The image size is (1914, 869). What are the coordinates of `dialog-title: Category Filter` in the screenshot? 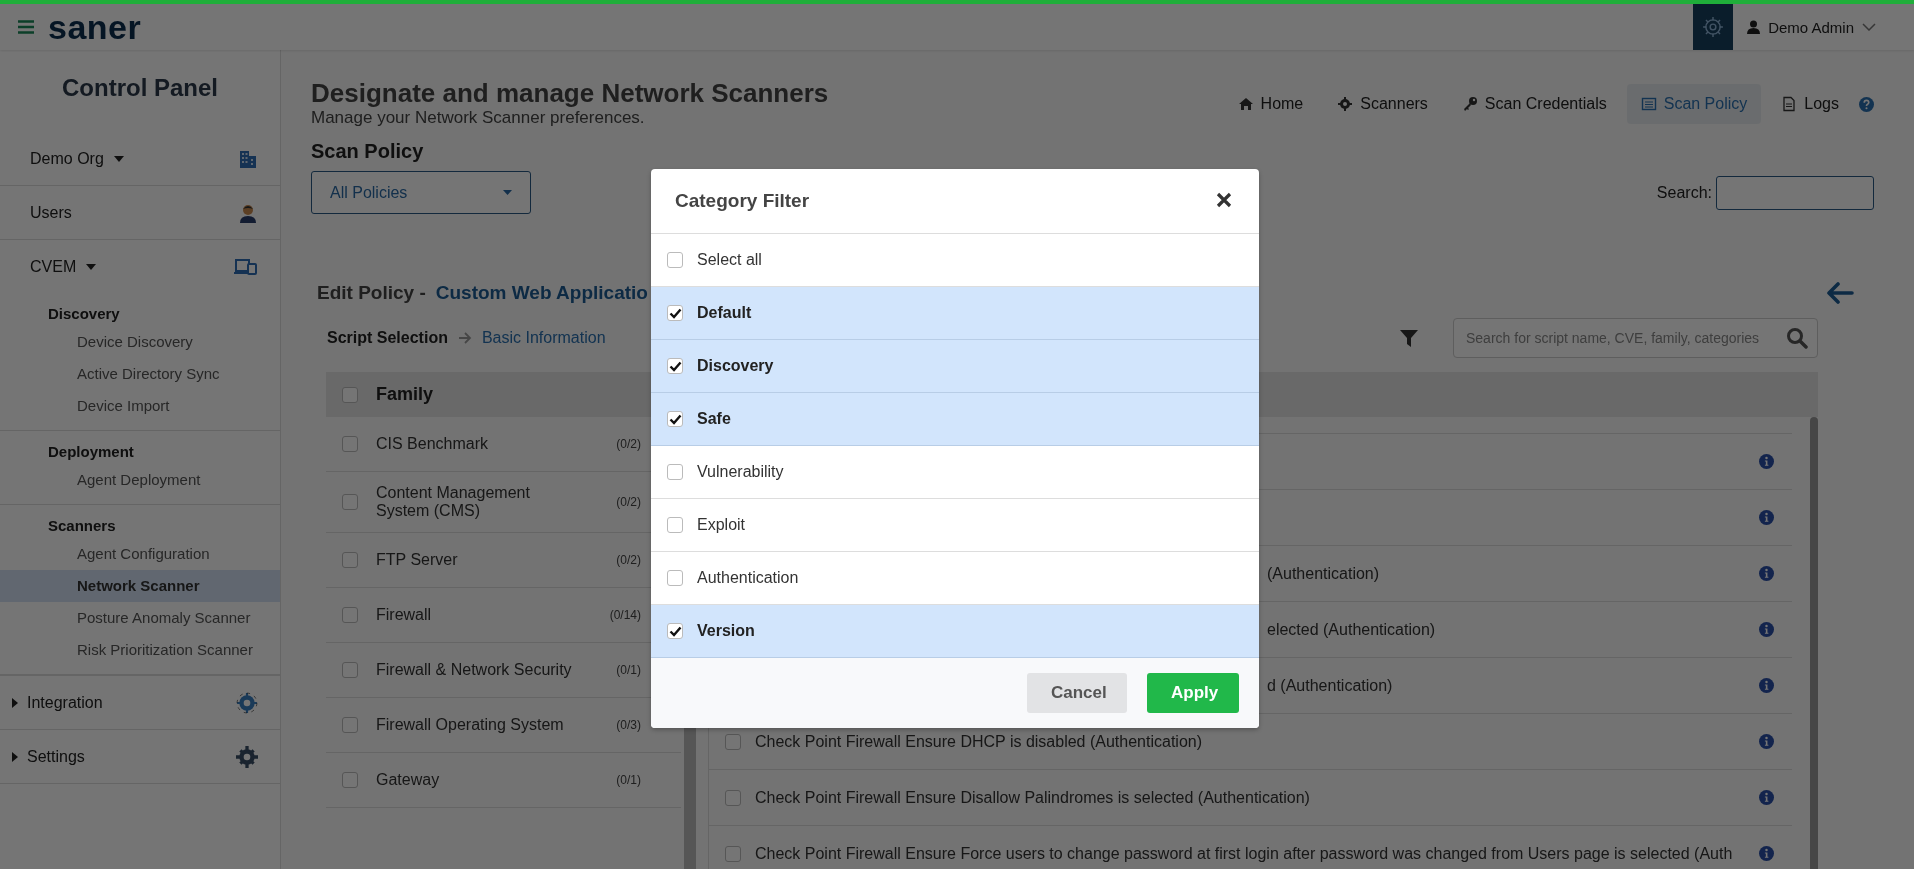 It's located at (742, 201).